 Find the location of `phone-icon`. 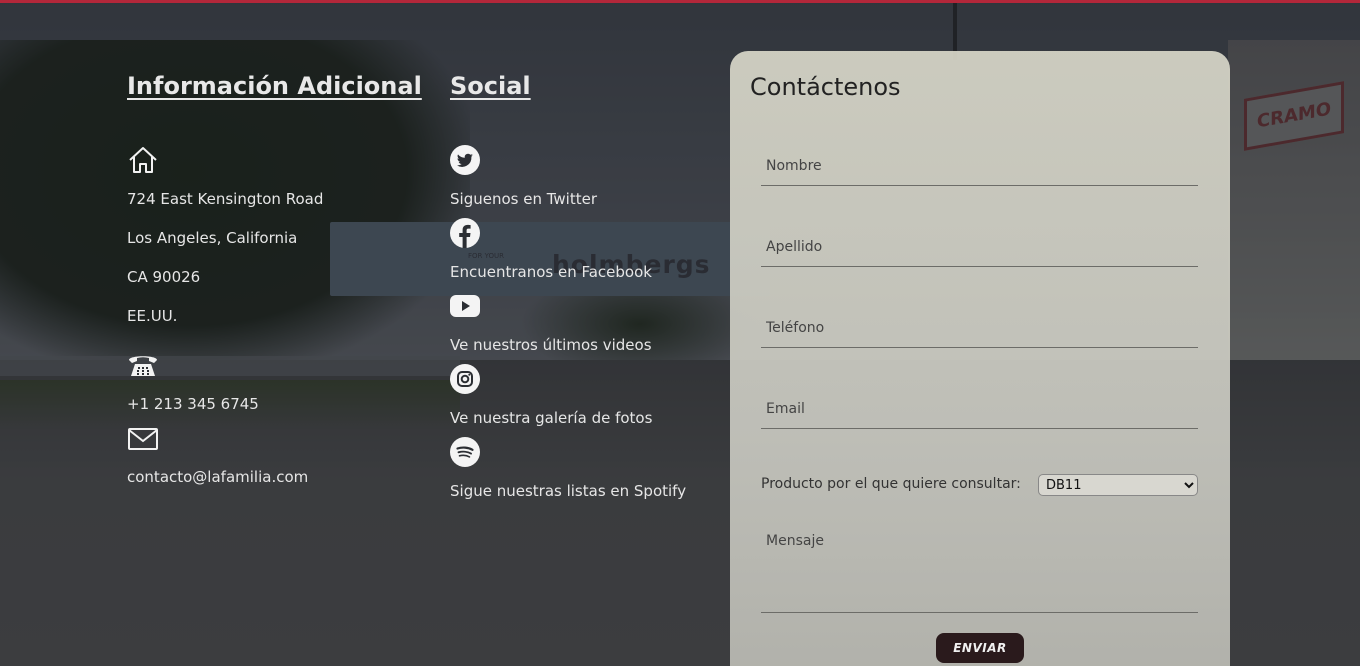

phone-icon is located at coordinates (143, 367).